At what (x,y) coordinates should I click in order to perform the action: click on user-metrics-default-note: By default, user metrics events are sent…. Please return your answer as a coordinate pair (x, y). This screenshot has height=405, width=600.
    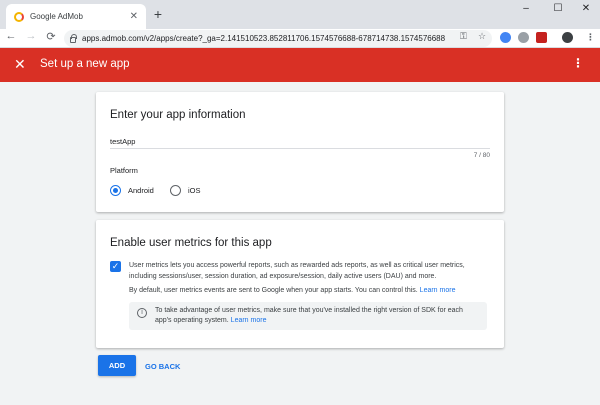
    Looking at the image, I should click on (310, 291).